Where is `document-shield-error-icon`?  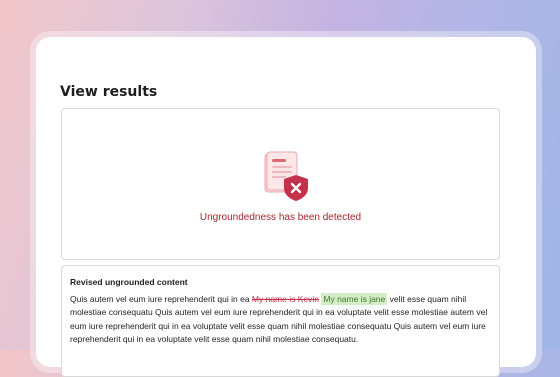 document-shield-error-icon is located at coordinates (286, 176).